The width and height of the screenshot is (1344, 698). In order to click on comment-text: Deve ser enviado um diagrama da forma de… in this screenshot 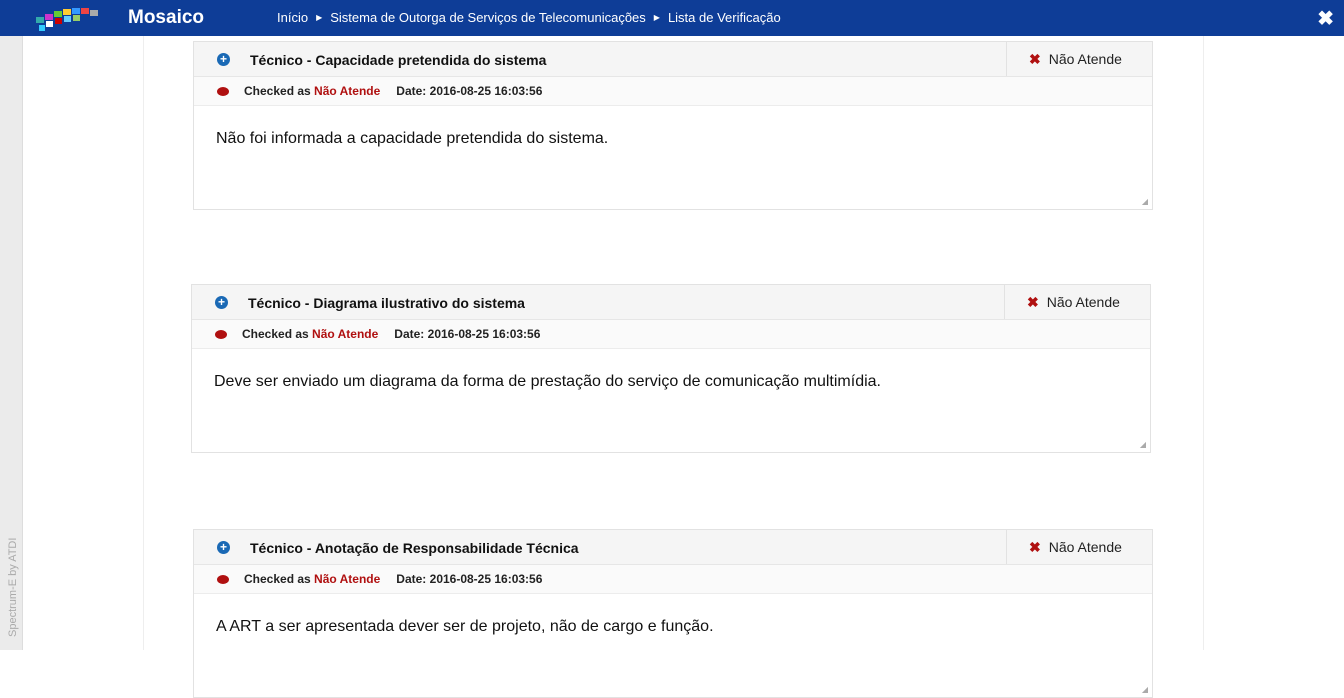, I will do `click(547, 381)`.